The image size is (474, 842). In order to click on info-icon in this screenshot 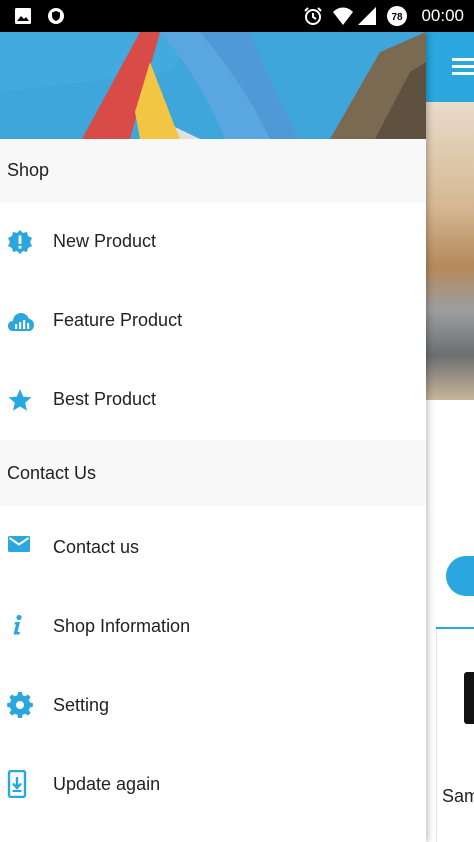, I will do `click(17, 624)`.